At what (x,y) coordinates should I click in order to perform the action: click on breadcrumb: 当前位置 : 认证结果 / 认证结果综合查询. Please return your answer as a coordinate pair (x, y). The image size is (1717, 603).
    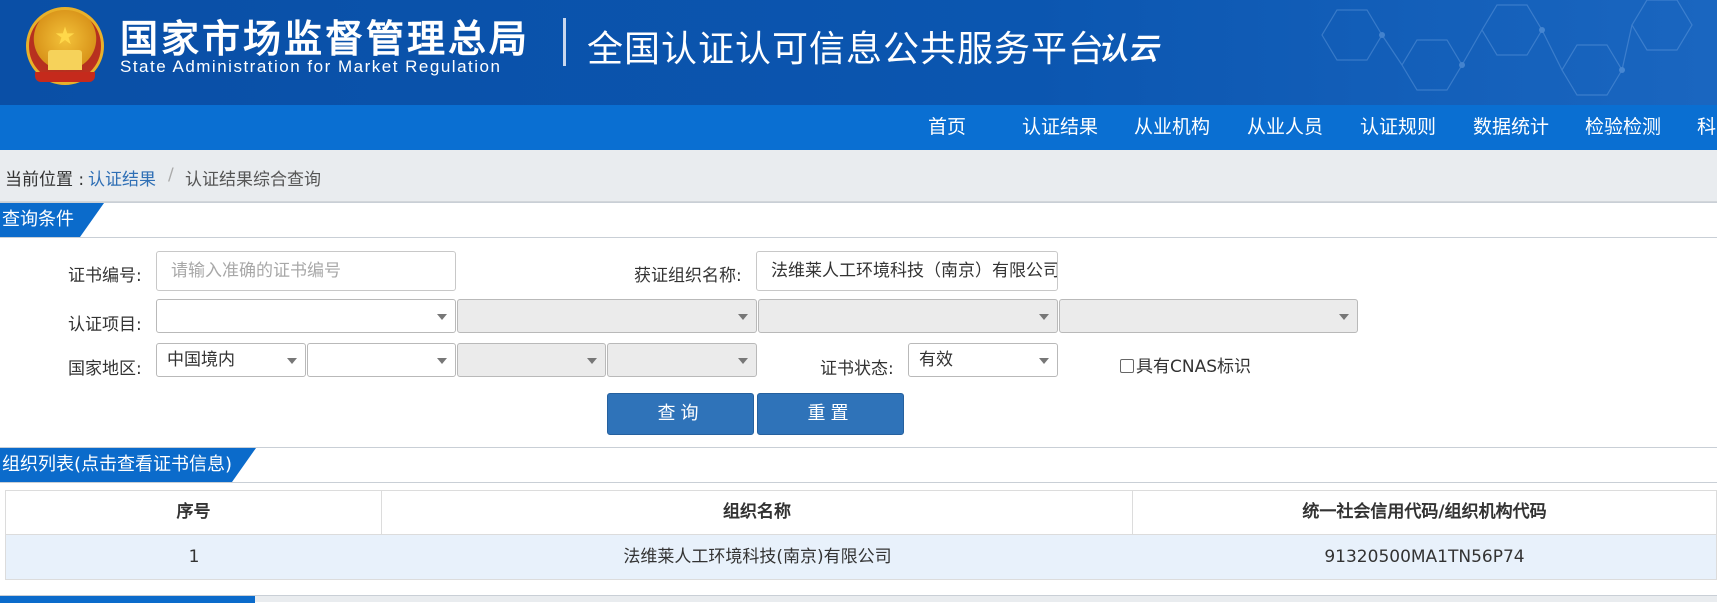
    Looking at the image, I should click on (858, 176).